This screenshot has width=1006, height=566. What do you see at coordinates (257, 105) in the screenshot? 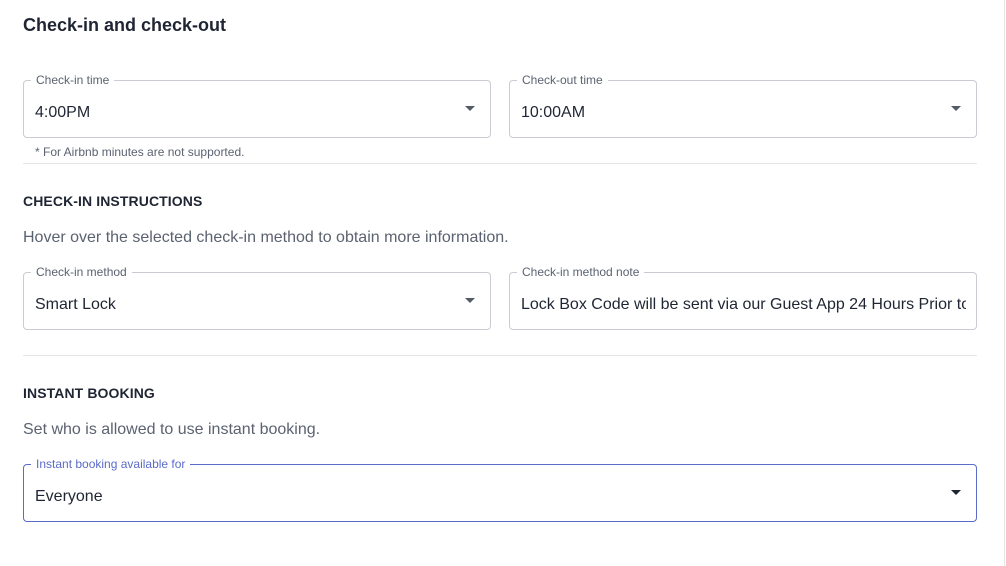
I see `checkin-time-select: Check-in time 4:00PM` at bounding box center [257, 105].